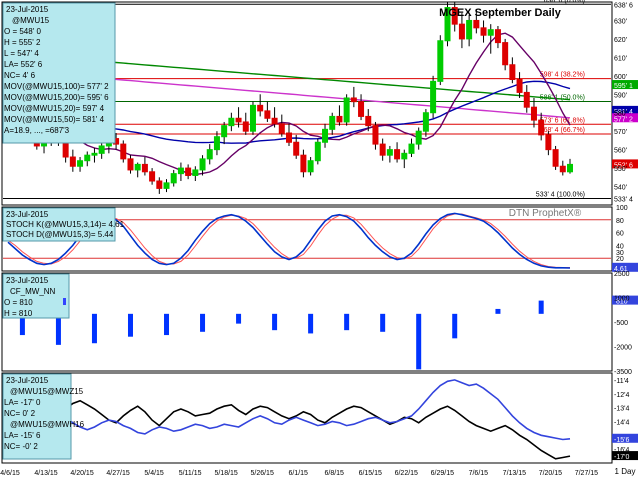 This screenshot has height=485, width=640. What do you see at coordinates (560, 195) in the screenshot?
I see `fib-label-5: 533' 4 (100.0%)` at bounding box center [560, 195].